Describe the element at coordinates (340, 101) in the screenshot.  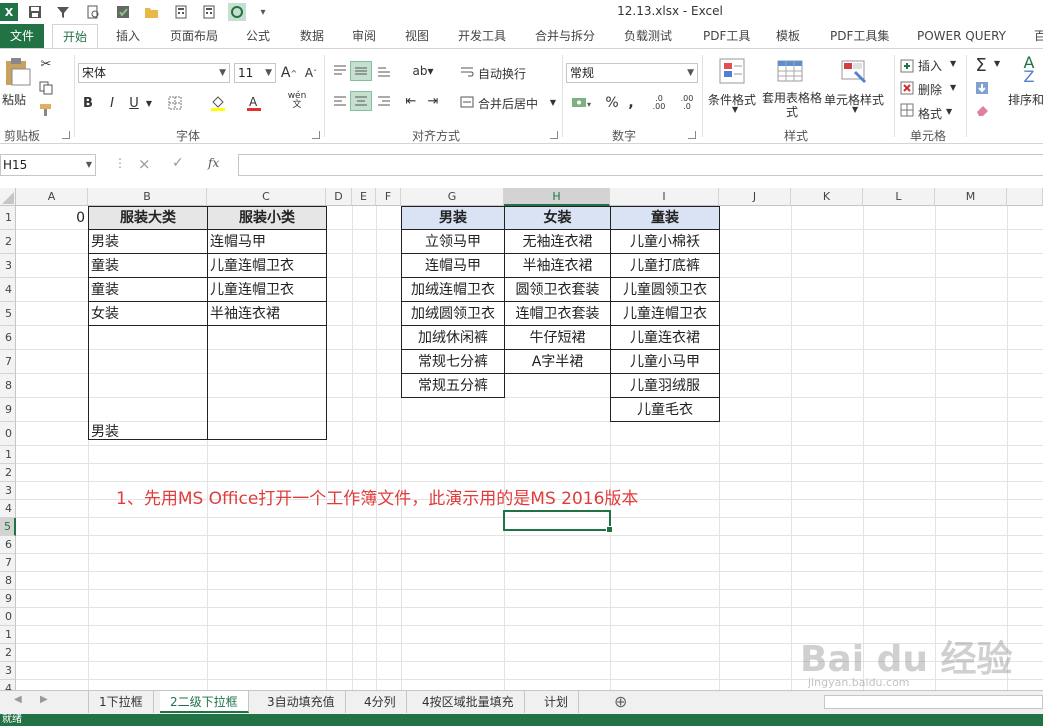
I see `align-left-icon` at that location.